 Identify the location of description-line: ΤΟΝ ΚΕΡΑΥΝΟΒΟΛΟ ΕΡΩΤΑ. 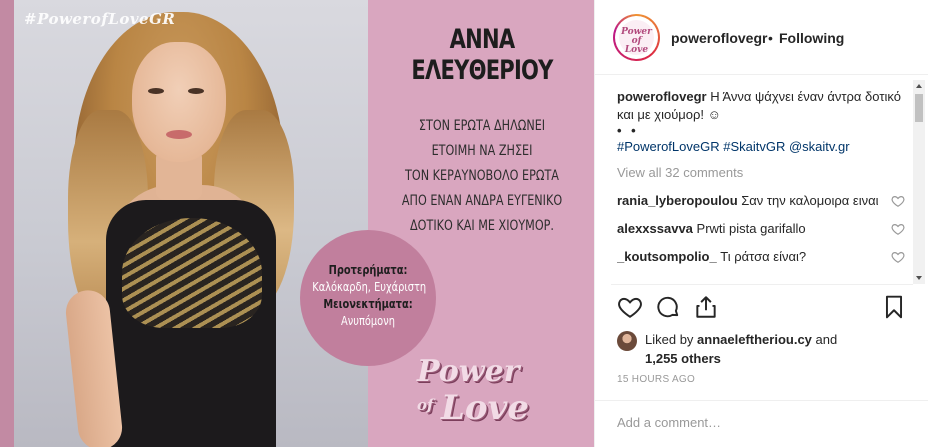
(482, 176).